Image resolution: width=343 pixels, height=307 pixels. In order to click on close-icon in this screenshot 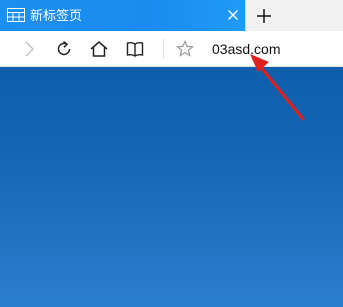, I will do `click(233, 15)`.